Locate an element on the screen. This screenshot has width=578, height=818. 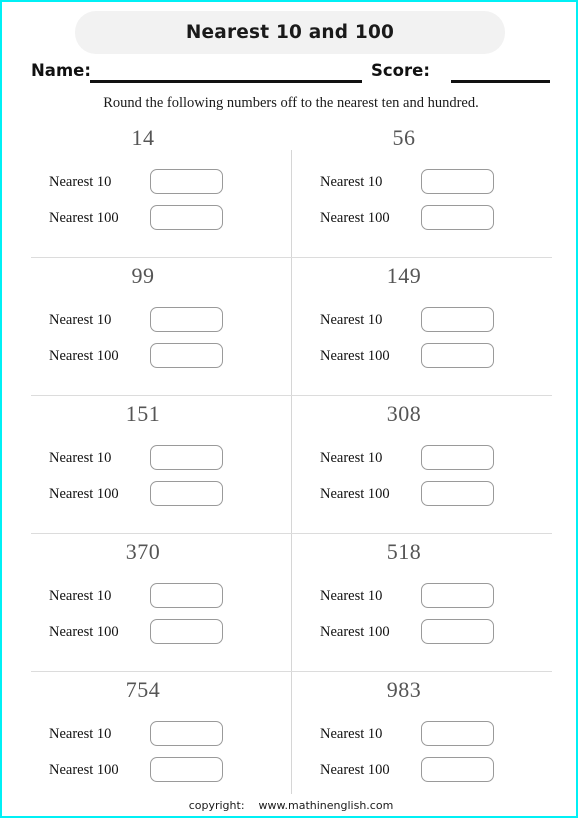
problem-cell: 56 Nearest 10 Nearest 100 is located at coordinates (422, 188).